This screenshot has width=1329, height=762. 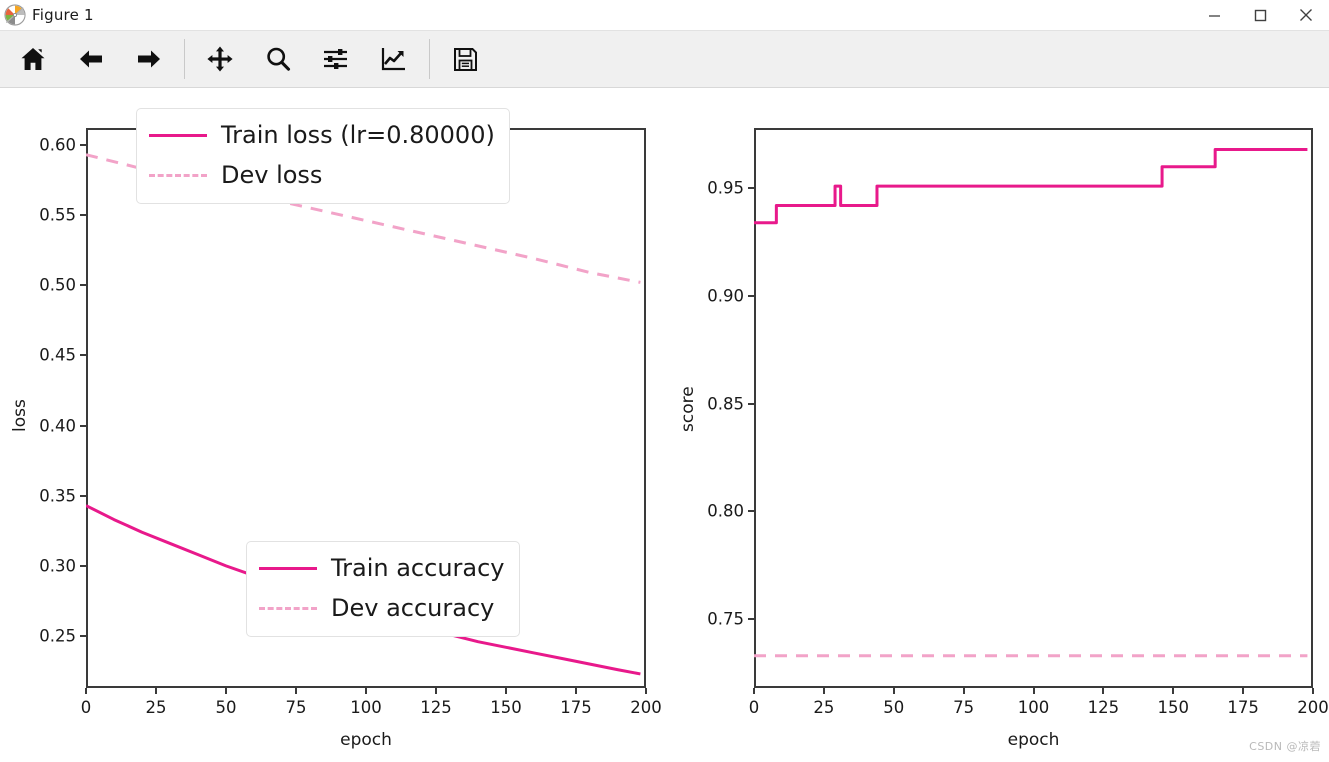 I want to click on save-floppy-disk-icon, so click(x=465, y=59).